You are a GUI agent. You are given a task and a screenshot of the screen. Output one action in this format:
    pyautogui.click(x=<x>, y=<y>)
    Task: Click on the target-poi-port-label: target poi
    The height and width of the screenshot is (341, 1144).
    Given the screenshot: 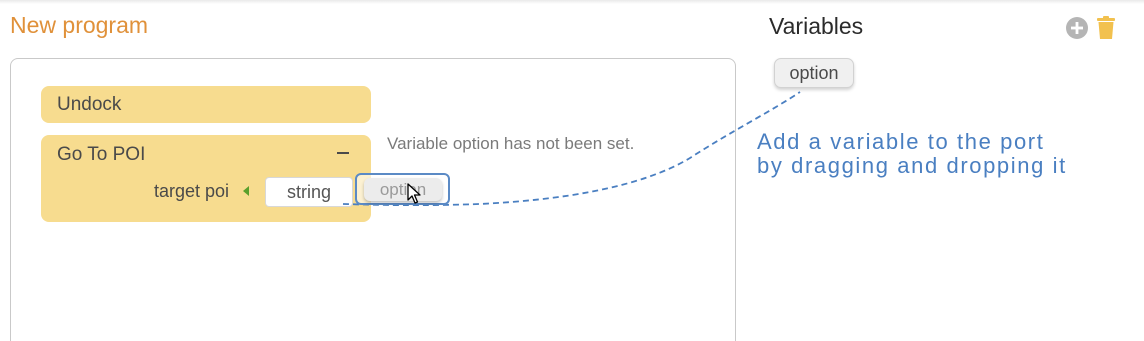 What is the action you would take?
    pyautogui.click(x=192, y=191)
    